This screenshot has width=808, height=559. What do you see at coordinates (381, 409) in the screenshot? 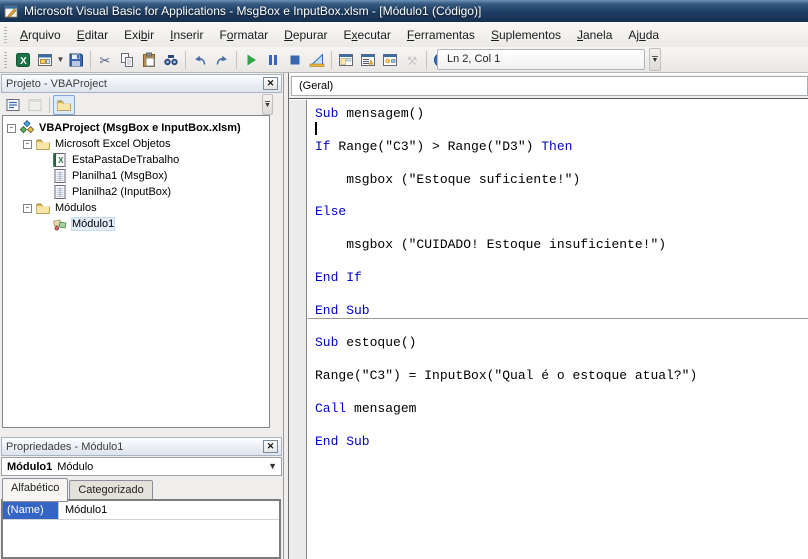
I see `code-text-segment: mensagem` at bounding box center [381, 409].